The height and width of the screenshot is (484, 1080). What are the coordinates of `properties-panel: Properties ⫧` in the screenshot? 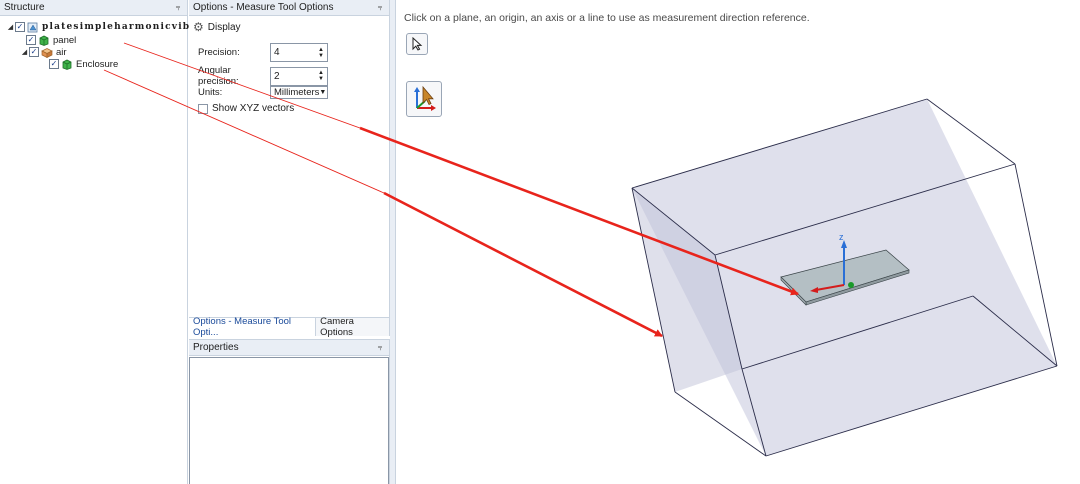 It's located at (289, 411).